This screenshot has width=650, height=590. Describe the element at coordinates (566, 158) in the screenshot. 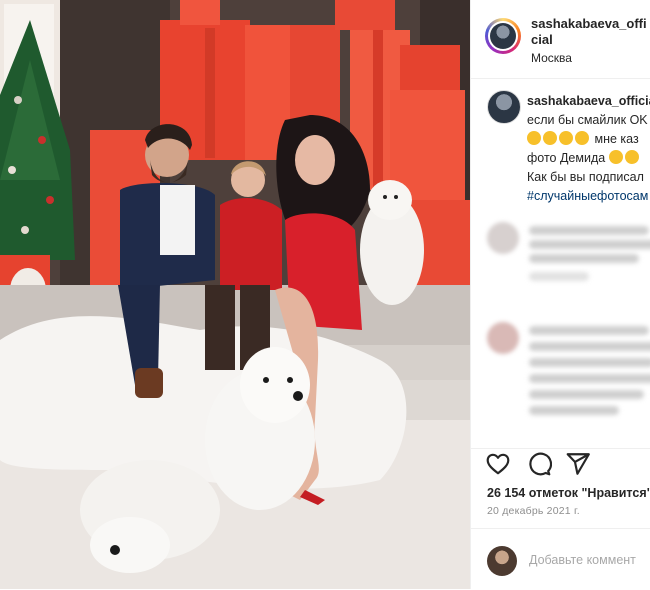

I see `caption-line-3: фото Демида` at that location.